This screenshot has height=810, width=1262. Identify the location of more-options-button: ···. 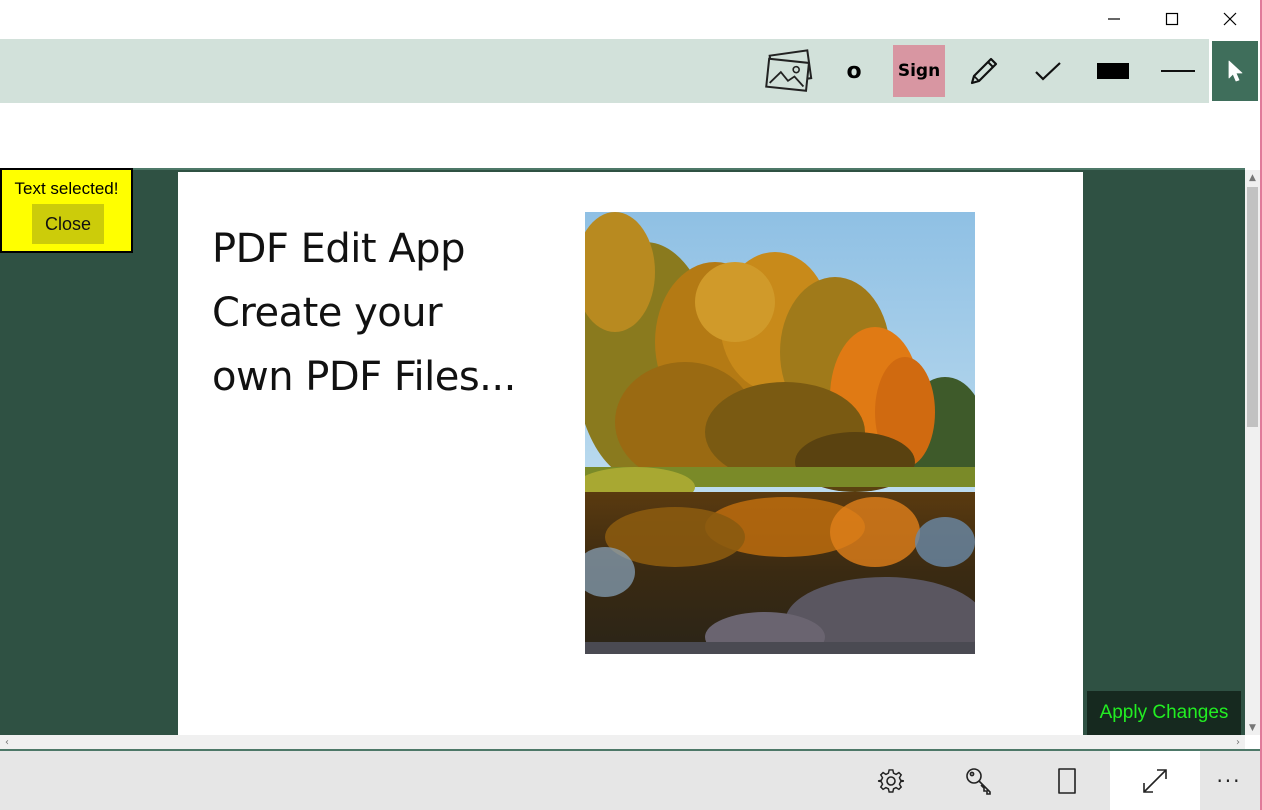
(1229, 780).